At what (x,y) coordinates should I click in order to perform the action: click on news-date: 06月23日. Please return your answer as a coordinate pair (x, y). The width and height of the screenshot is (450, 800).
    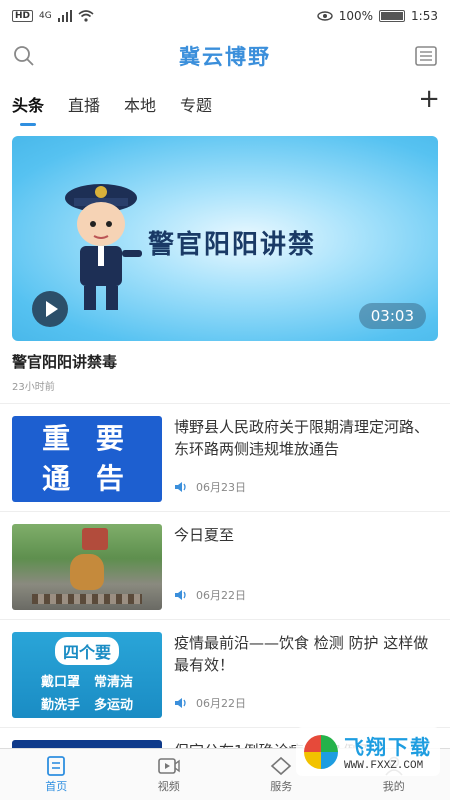
    Looking at the image, I should click on (221, 487).